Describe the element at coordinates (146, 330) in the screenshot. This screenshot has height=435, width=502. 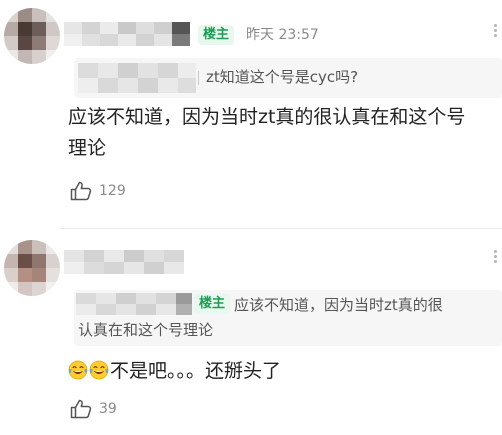
I see `quoted-text-line: 认真在和这个号理论` at that location.